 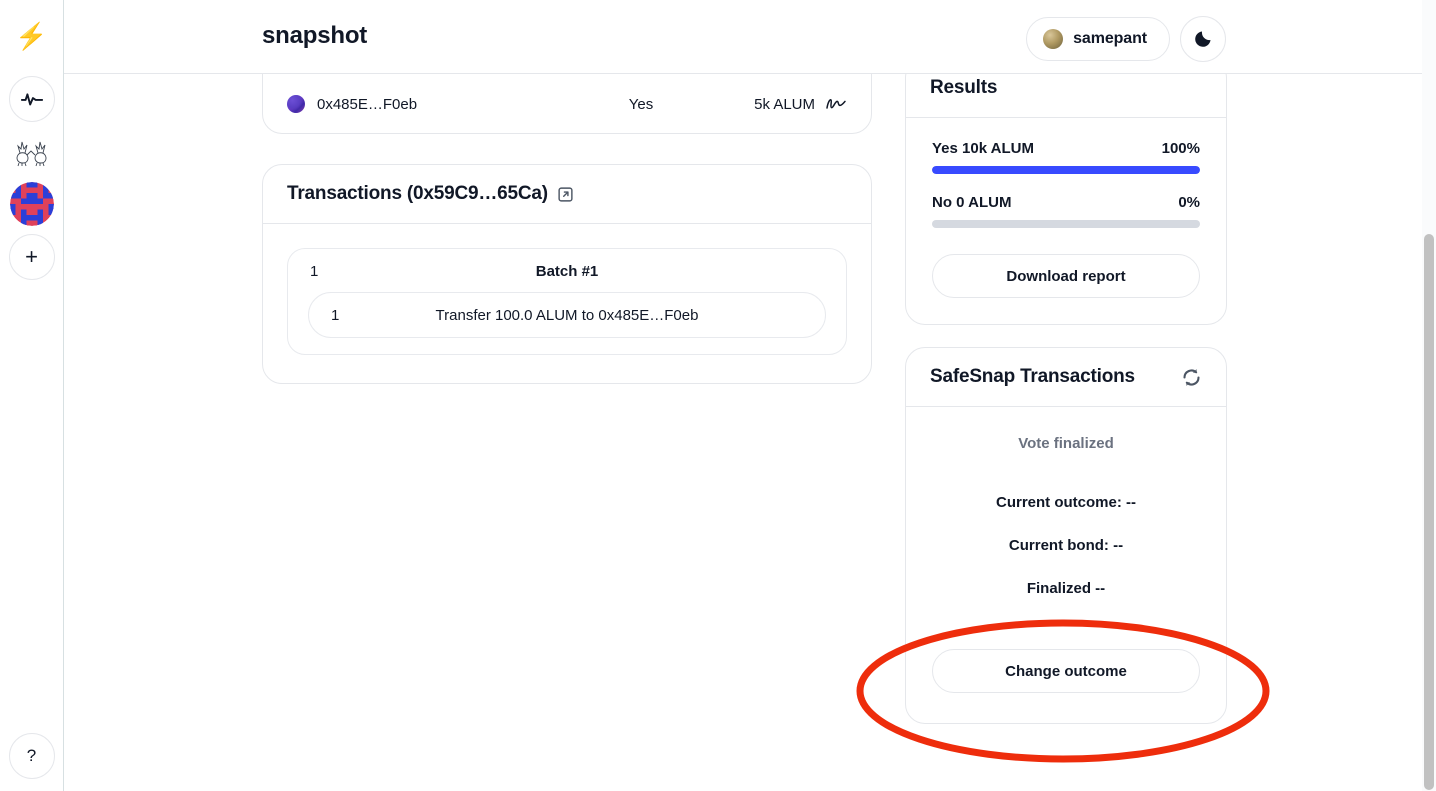 I want to click on pulse-icon, so click(x=31, y=99).